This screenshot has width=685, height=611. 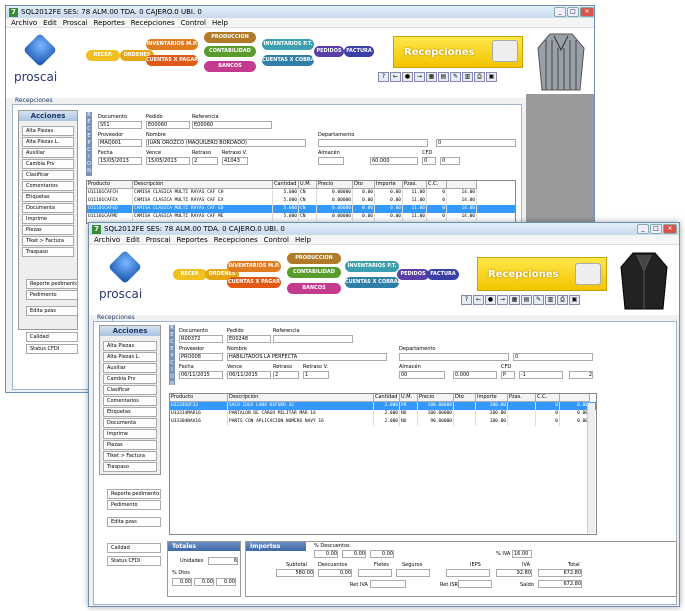 What do you see at coordinates (235, 161) in the screenshot?
I see `retraso-v-field: 41043` at bounding box center [235, 161].